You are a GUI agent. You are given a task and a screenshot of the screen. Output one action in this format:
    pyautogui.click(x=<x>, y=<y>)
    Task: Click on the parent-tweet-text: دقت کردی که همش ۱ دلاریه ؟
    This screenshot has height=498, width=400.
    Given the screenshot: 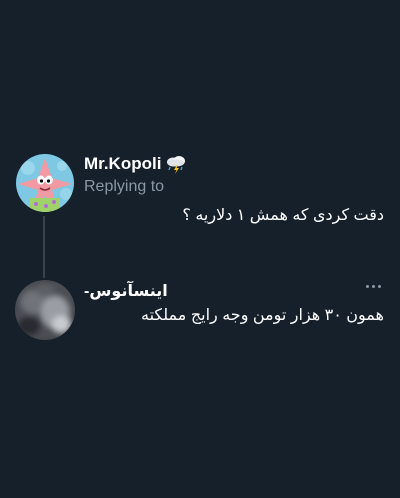 What is the action you would take?
    pyautogui.click(x=283, y=215)
    